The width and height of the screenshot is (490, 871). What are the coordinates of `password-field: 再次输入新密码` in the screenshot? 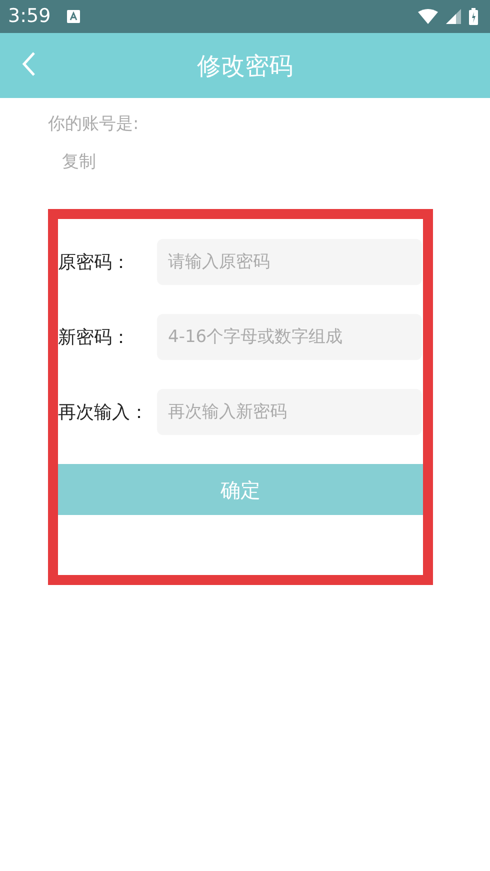 It's located at (289, 412).